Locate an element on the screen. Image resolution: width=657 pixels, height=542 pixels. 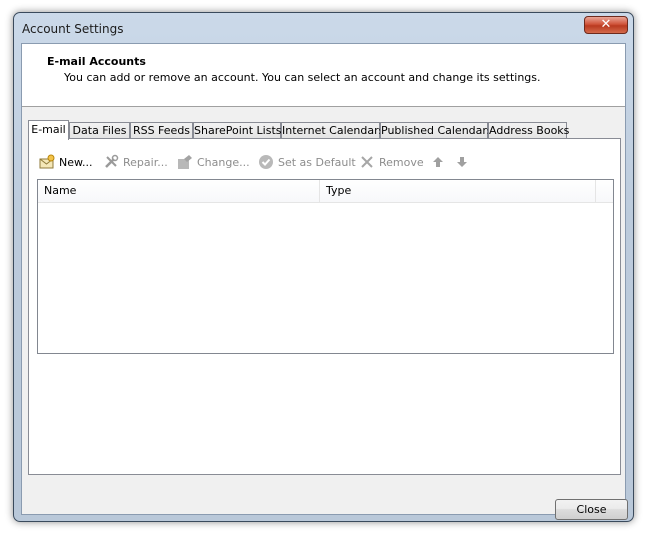
tab-email: E-mail is located at coordinates (48, 130).